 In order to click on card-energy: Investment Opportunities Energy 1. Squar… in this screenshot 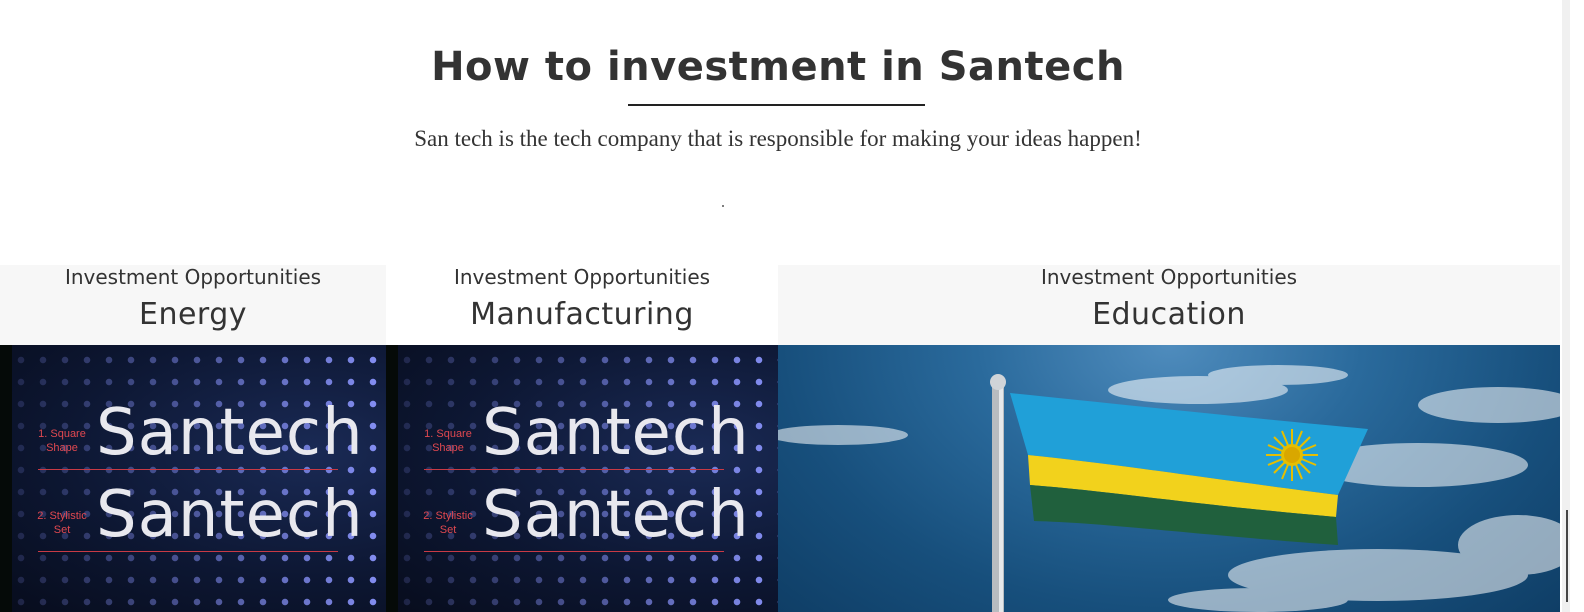, I will do `click(193, 438)`.